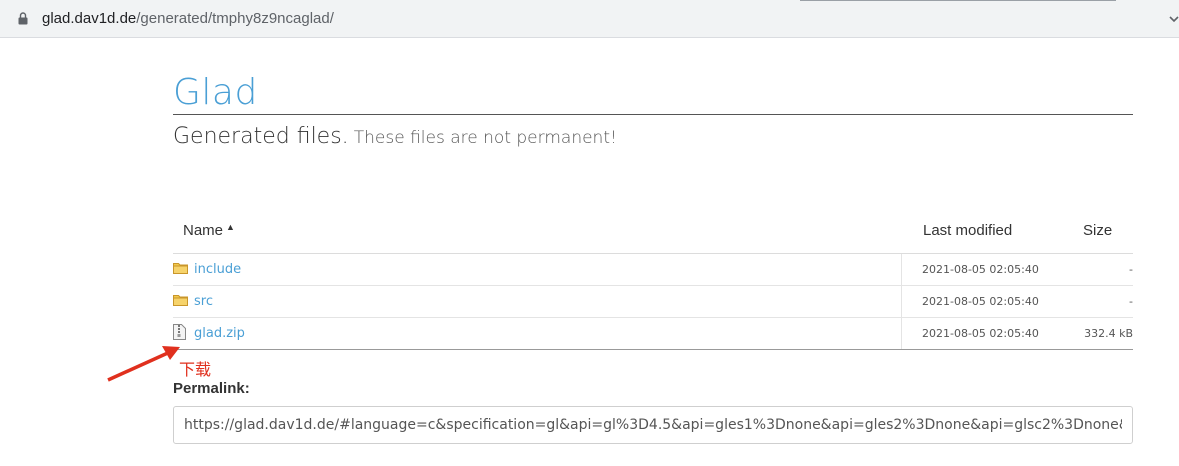 Image resolution: width=1179 pixels, height=466 pixels. Describe the element at coordinates (217, 269) in the screenshot. I see `file-link-include: include` at that location.